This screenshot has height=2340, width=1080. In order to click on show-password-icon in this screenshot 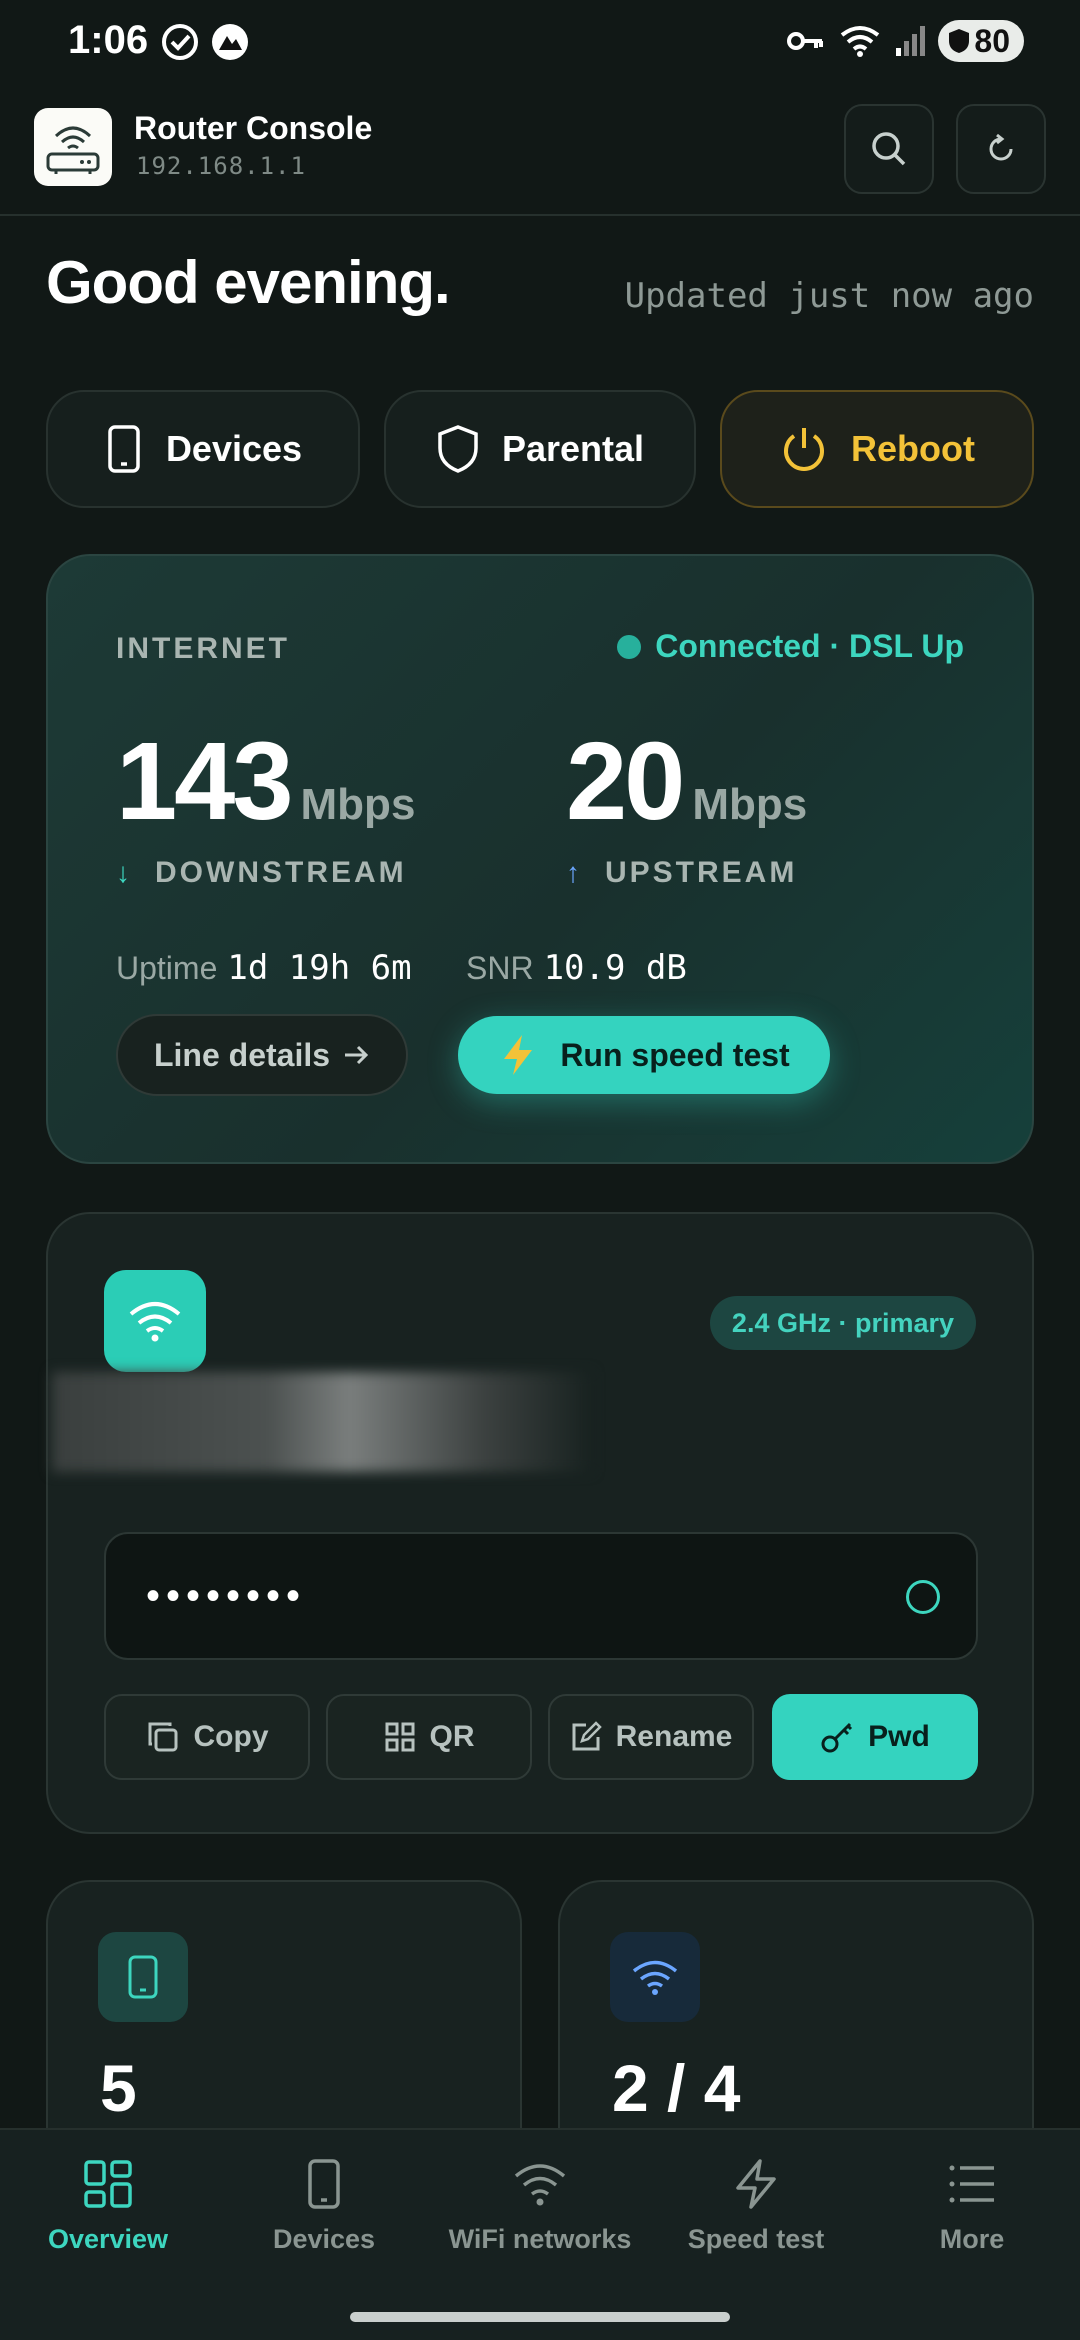, I will do `click(923, 1597)`.